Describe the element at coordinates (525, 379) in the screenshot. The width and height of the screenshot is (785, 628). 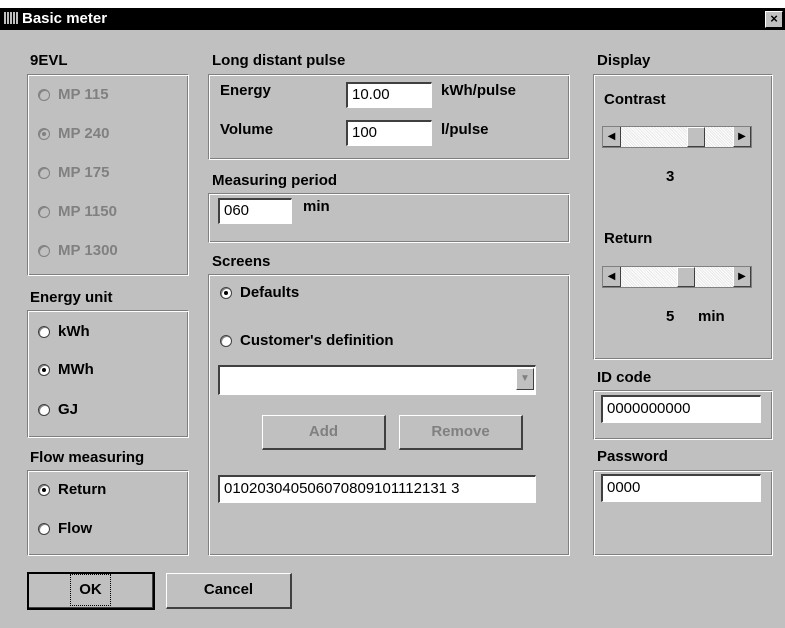
I see `chevron-down-icon: ▼` at that location.